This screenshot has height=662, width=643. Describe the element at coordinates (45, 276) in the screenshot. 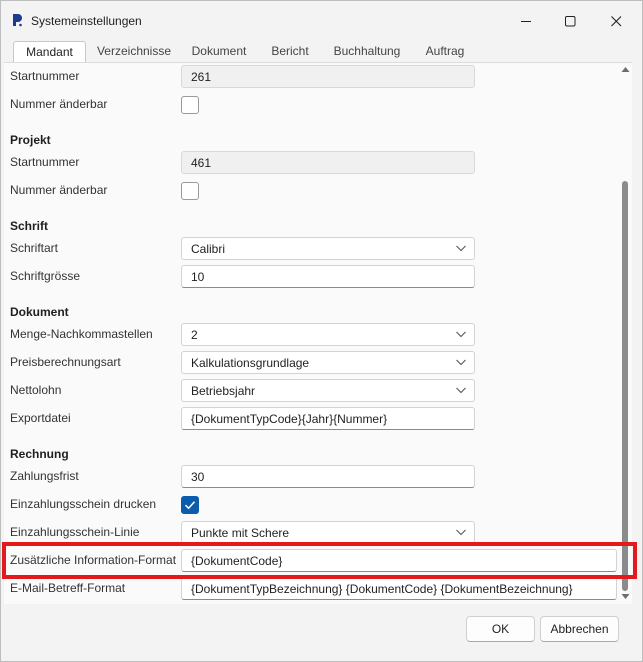

I see `schriftgroesse-label: Schriftgrösse` at that location.